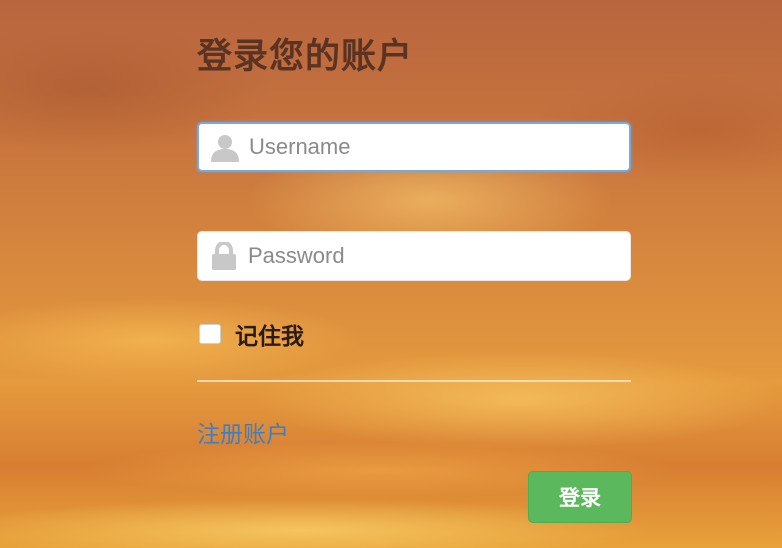 Image resolution: width=782 pixels, height=548 pixels. What do you see at coordinates (433, 256) in the screenshot?
I see `password-input` at bounding box center [433, 256].